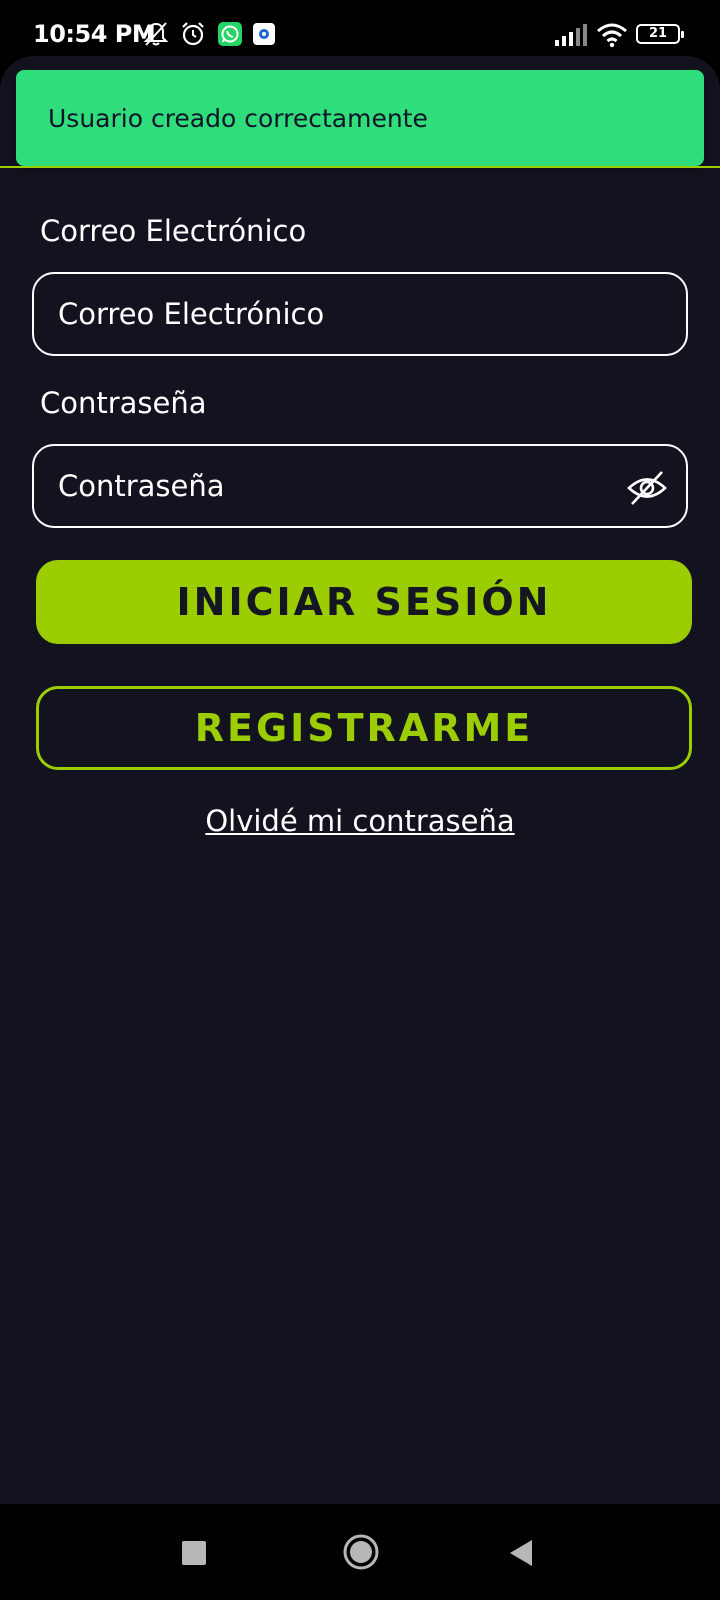  I want to click on back-icon, so click(521, 1553).